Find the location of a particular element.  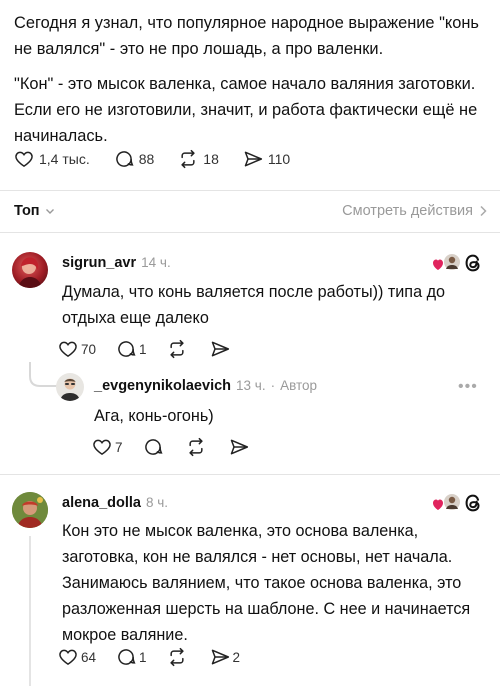

reply-button is located at coordinates (154, 447).